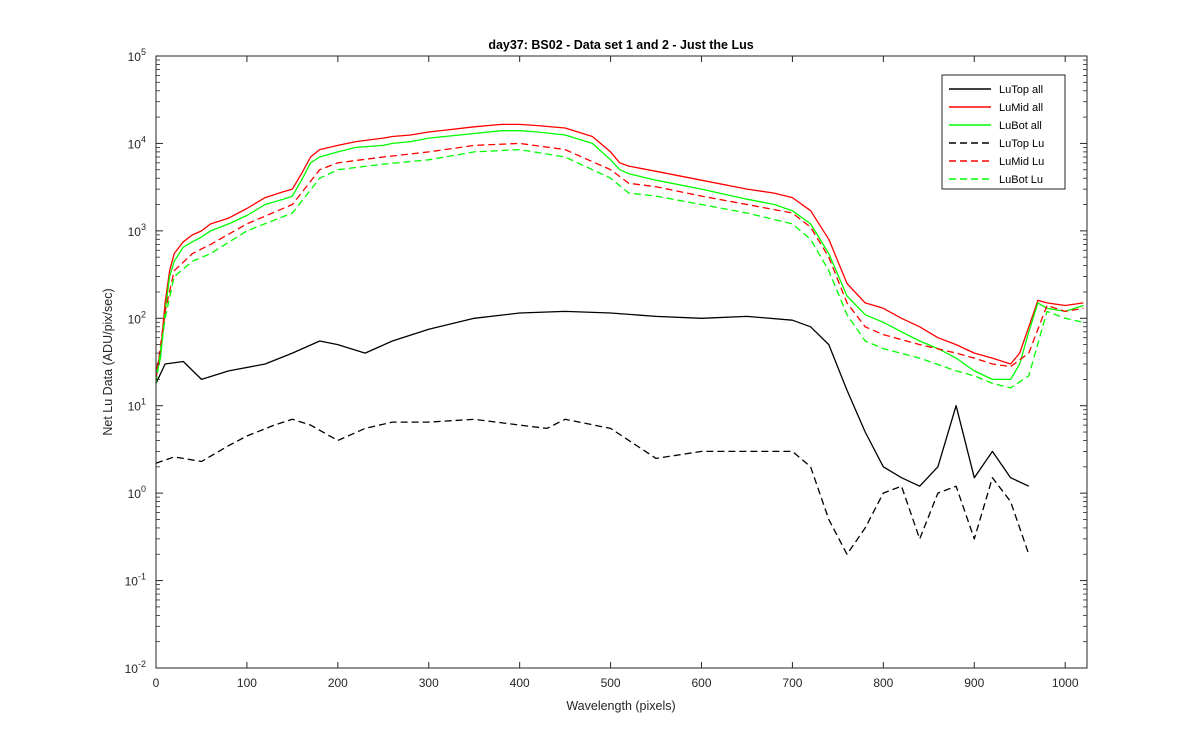 The height and width of the screenshot is (755, 1200). I want to click on y-tick-exponent: 5, so click(143, 52).